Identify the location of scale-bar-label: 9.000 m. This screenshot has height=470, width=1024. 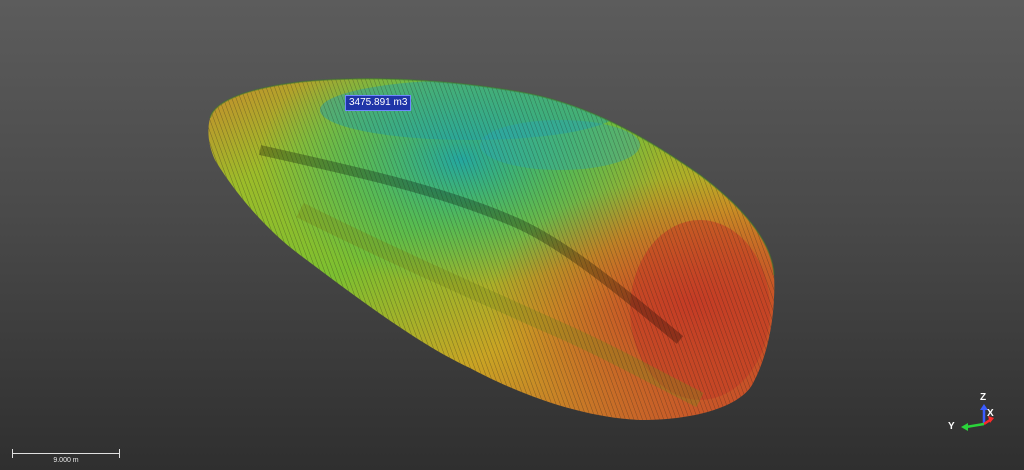
(66, 460).